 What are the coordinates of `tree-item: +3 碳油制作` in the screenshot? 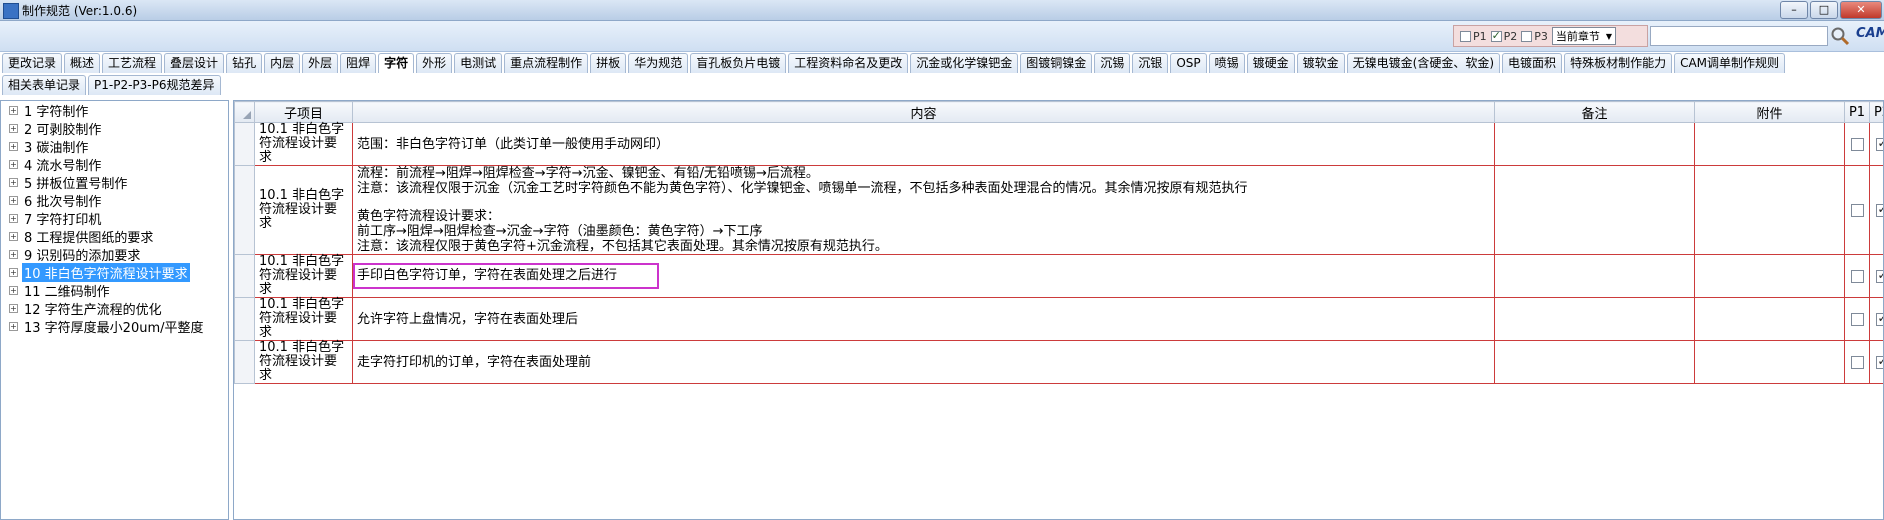 It's located at (114, 146).